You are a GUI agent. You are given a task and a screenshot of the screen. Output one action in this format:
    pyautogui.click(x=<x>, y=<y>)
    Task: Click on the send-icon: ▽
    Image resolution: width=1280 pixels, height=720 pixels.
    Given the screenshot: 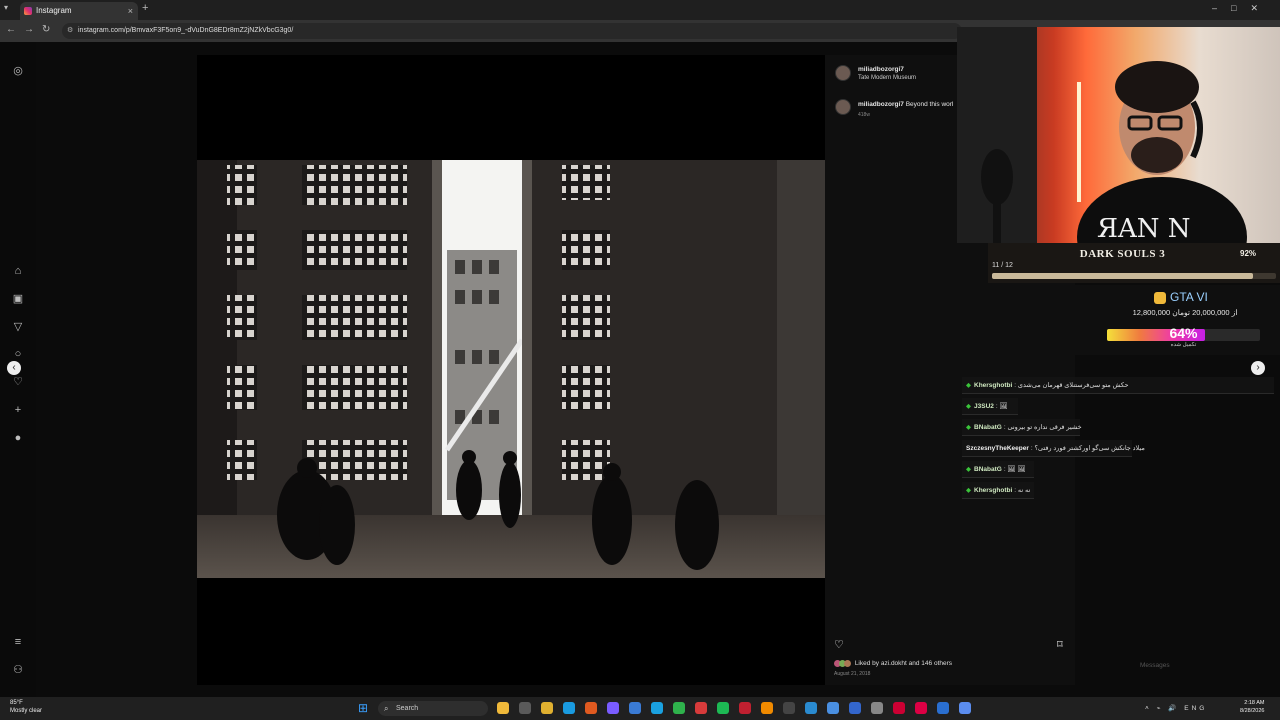 What is the action you would take?
    pyautogui.click(x=18, y=327)
    